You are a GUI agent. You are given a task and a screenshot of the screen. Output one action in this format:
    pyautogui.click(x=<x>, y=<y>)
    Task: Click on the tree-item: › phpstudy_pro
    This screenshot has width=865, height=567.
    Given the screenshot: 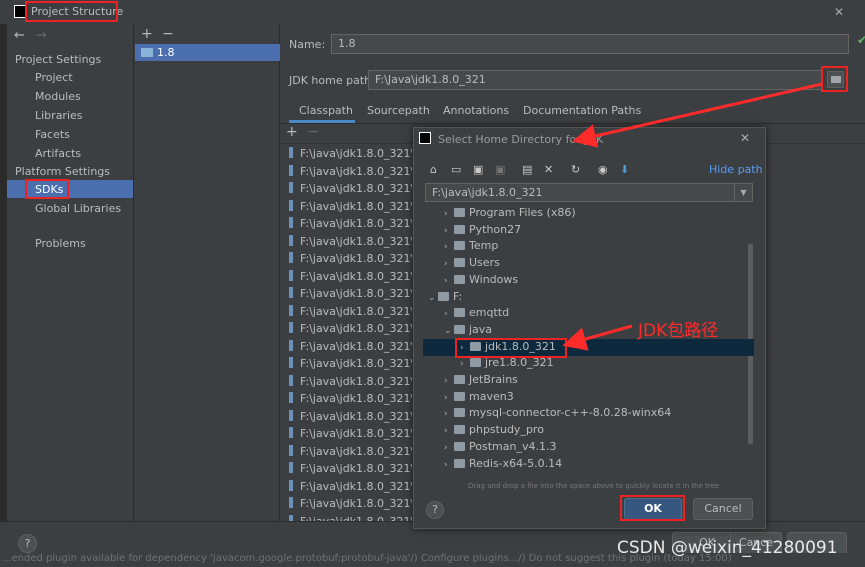 What is the action you would take?
    pyautogui.click(x=494, y=431)
    